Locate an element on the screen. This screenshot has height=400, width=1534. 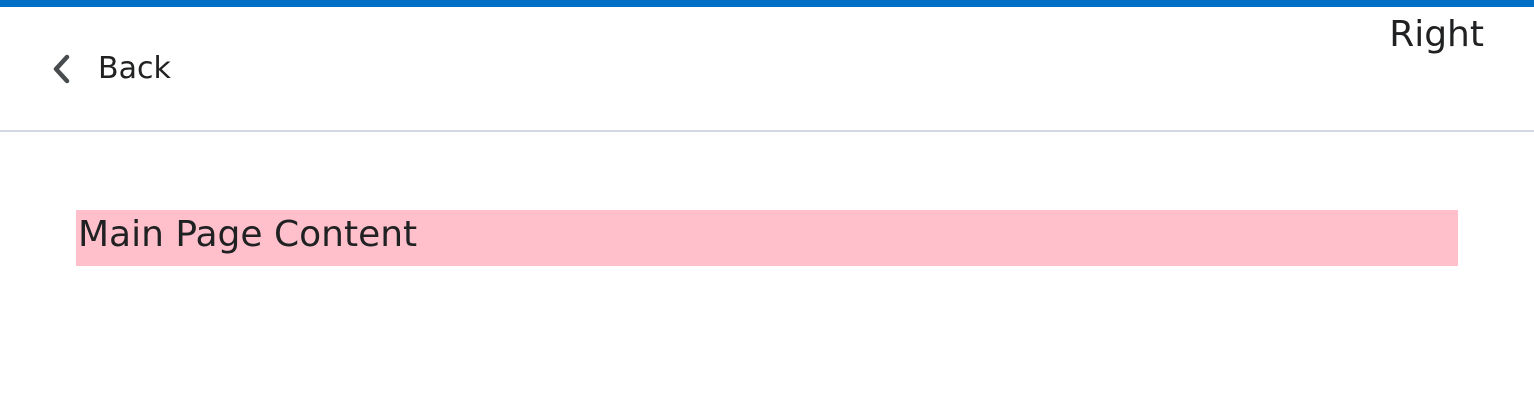
chevron-left-icon is located at coordinates (66, 69).